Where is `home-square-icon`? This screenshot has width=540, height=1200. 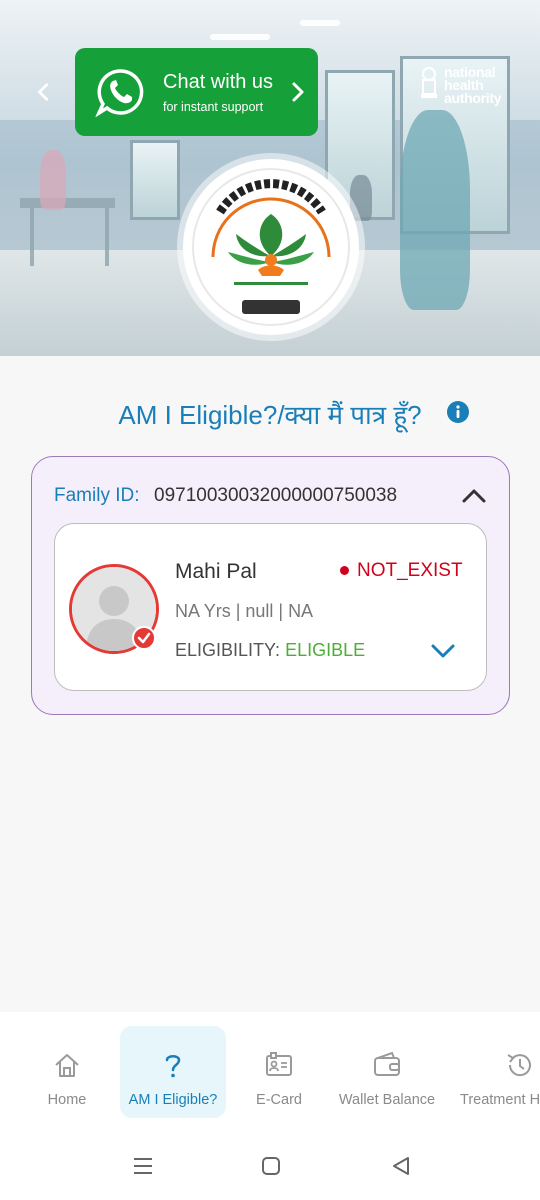
home-square-icon is located at coordinates (271, 1166).